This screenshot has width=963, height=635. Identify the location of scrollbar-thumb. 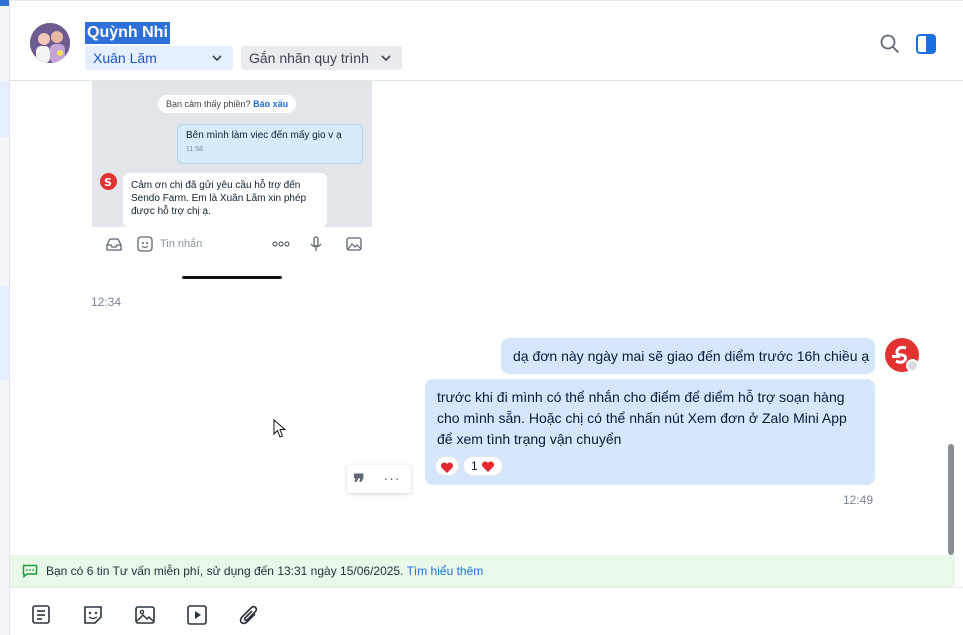
(951, 499).